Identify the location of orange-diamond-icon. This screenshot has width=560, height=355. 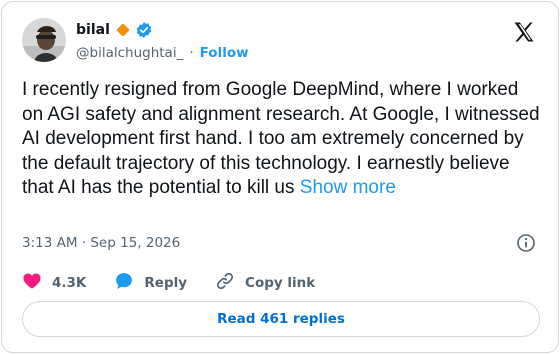
(123, 30).